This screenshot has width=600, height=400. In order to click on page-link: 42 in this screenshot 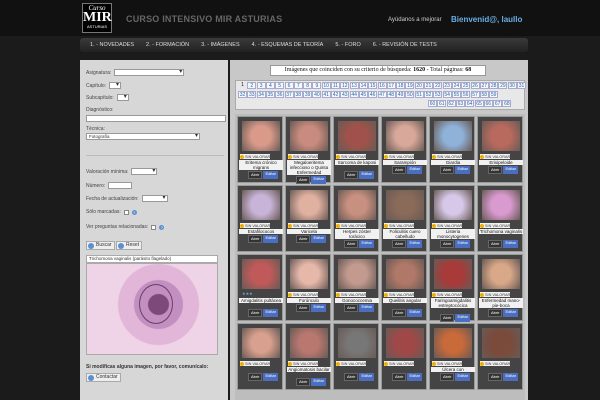, I will do `click(335, 94)`.